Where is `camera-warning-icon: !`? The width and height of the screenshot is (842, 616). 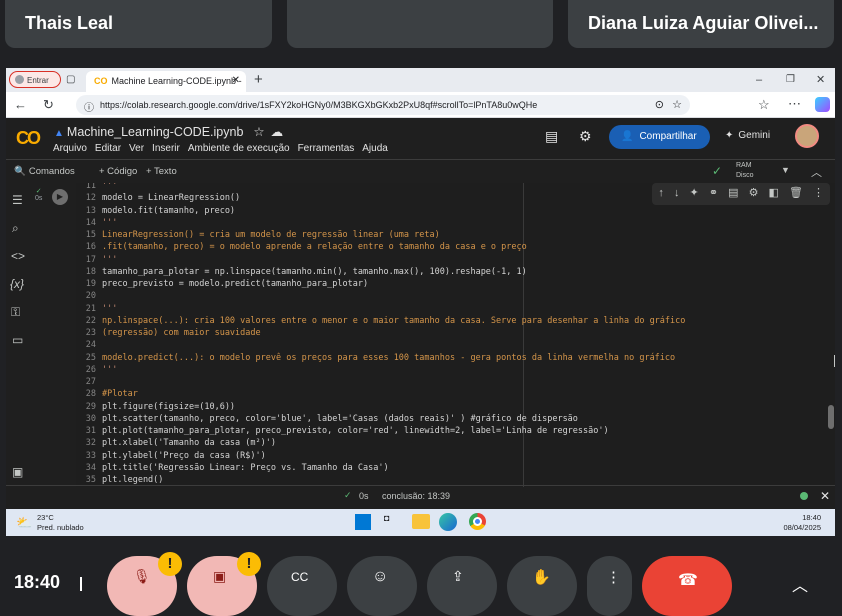 camera-warning-icon: ! is located at coordinates (249, 564).